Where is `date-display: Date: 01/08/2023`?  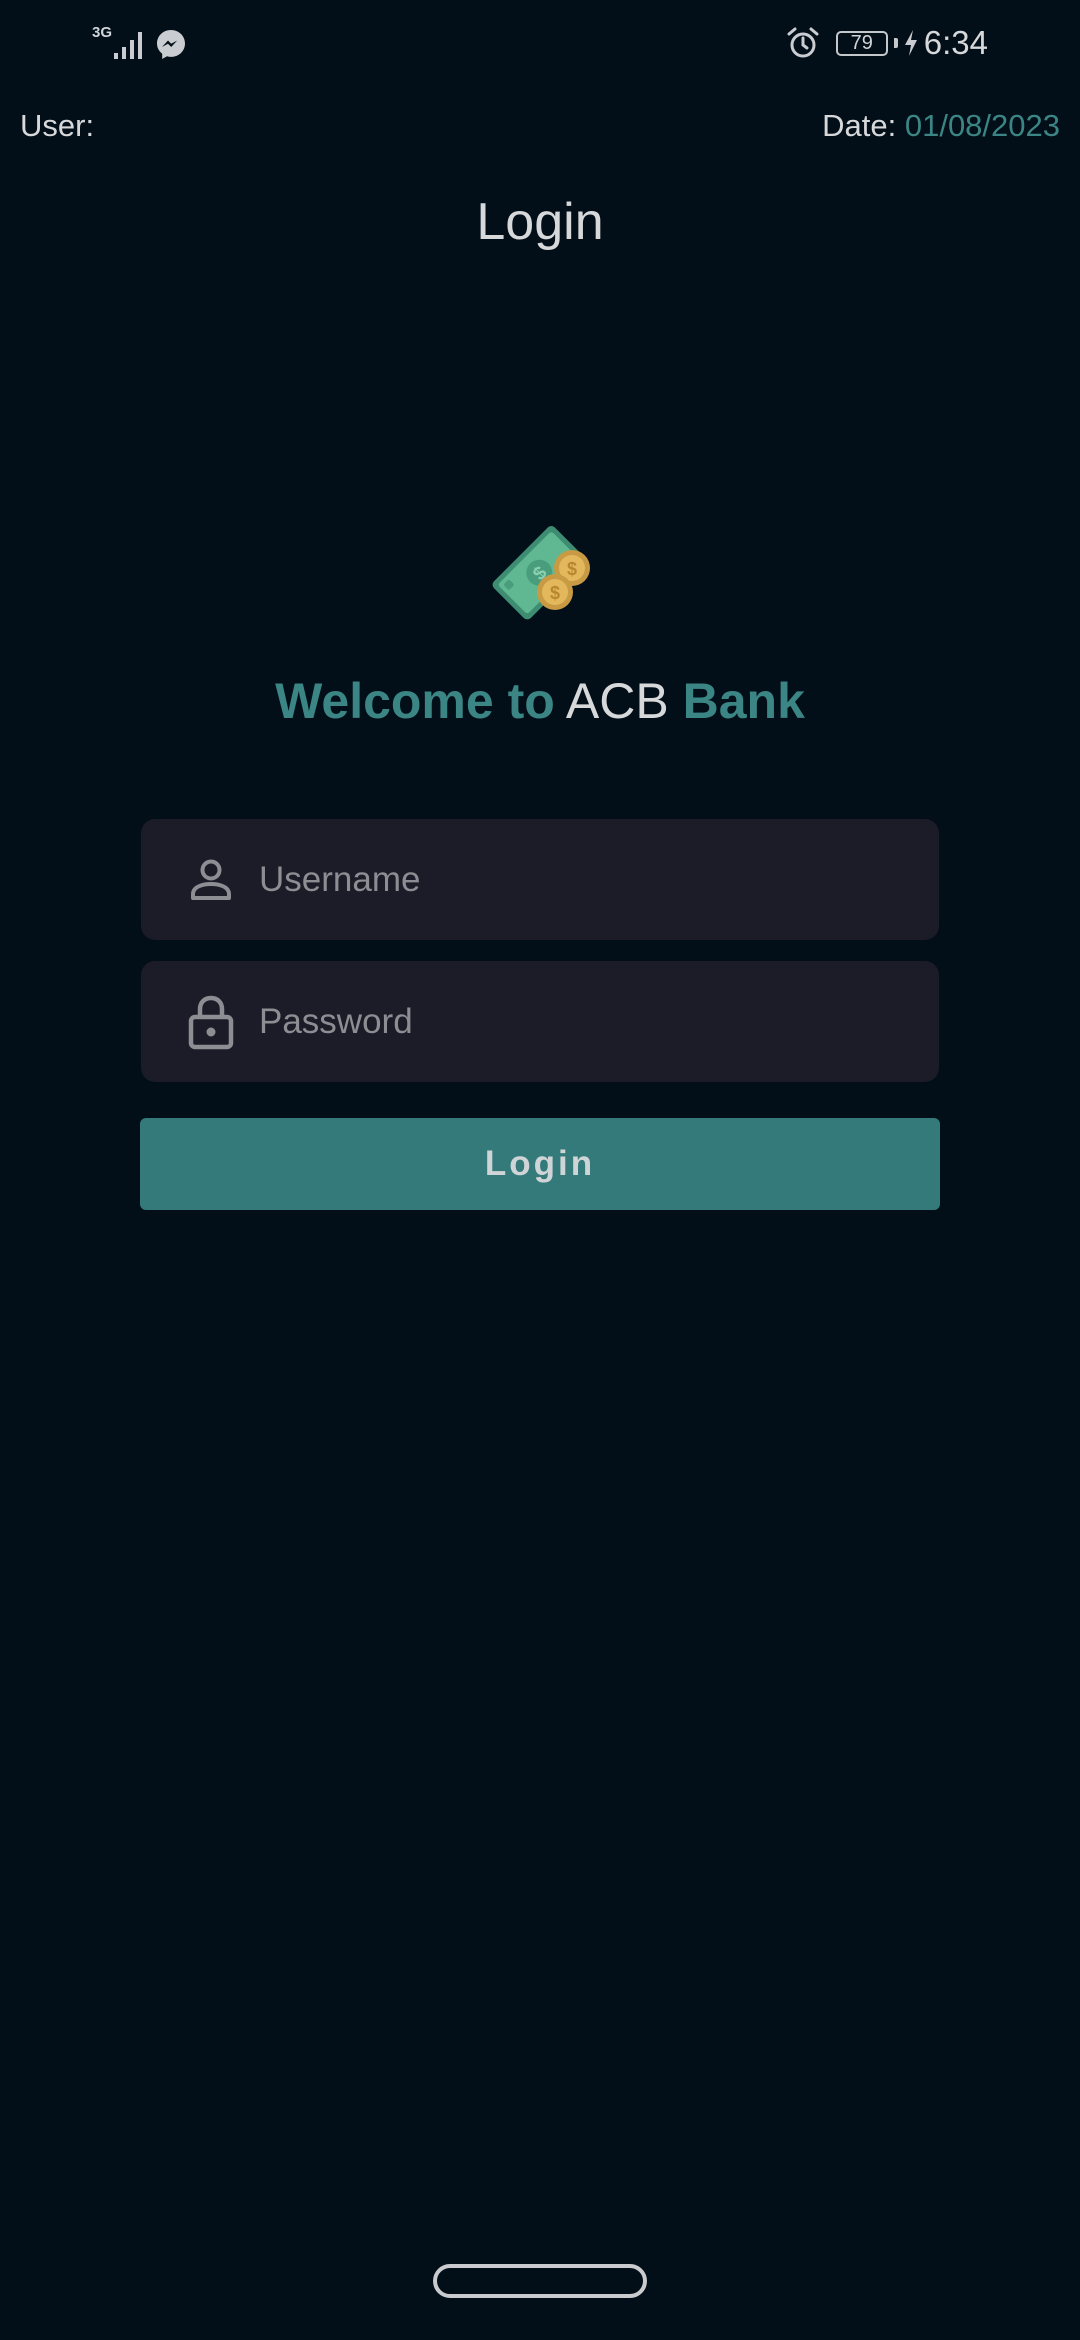
date-display: Date: 01/08/2023 is located at coordinates (941, 126).